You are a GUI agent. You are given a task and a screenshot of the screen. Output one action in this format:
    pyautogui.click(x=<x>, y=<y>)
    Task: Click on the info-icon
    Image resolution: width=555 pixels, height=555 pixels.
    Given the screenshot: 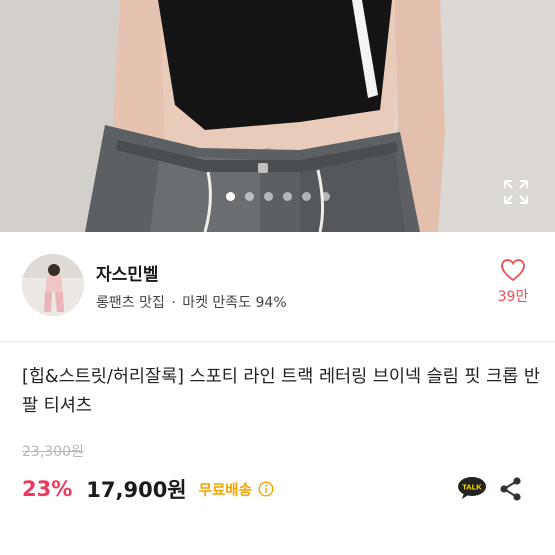 What is the action you would take?
    pyautogui.click(x=266, y=489)
    